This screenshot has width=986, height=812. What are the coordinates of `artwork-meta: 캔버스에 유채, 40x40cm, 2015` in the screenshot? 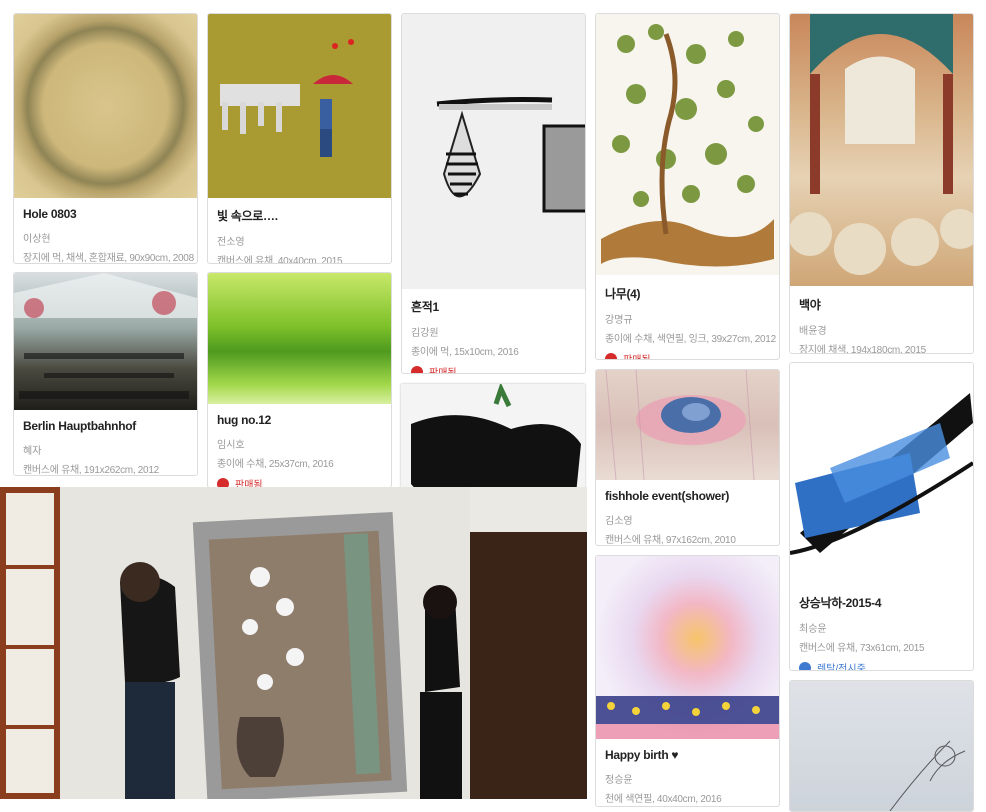 It's located at (280, 260).